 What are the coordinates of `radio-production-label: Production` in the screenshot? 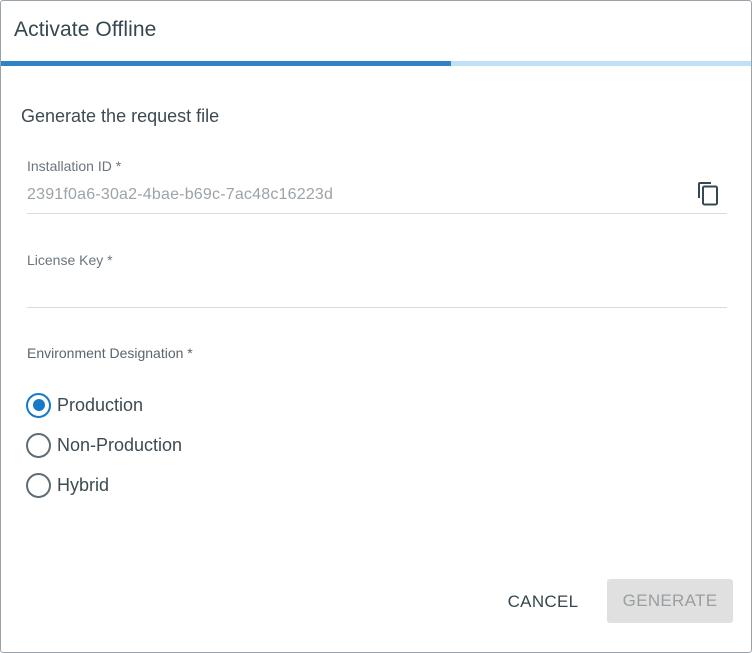 It's located at (100, 405).